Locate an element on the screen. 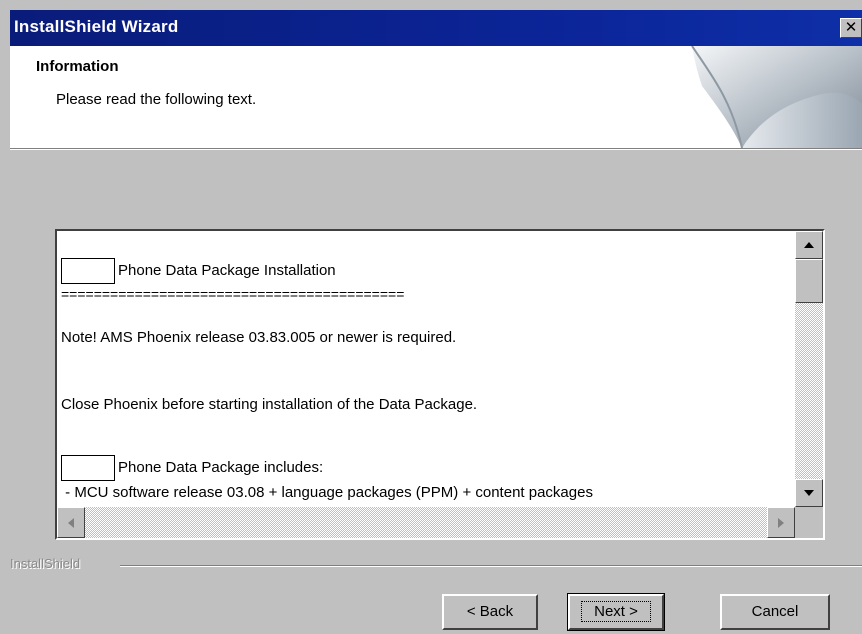 This screenshot has width=862, height=634. brand-label: InstallShield is located at coordinates (48, 563).